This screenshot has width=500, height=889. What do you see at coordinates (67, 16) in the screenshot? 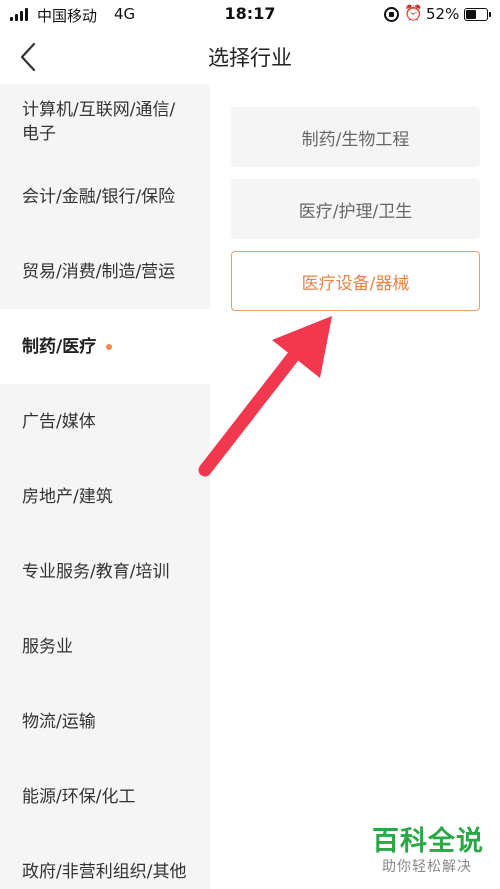
I see `carrier-name: 中国移动` at bounding box center [67, 16].